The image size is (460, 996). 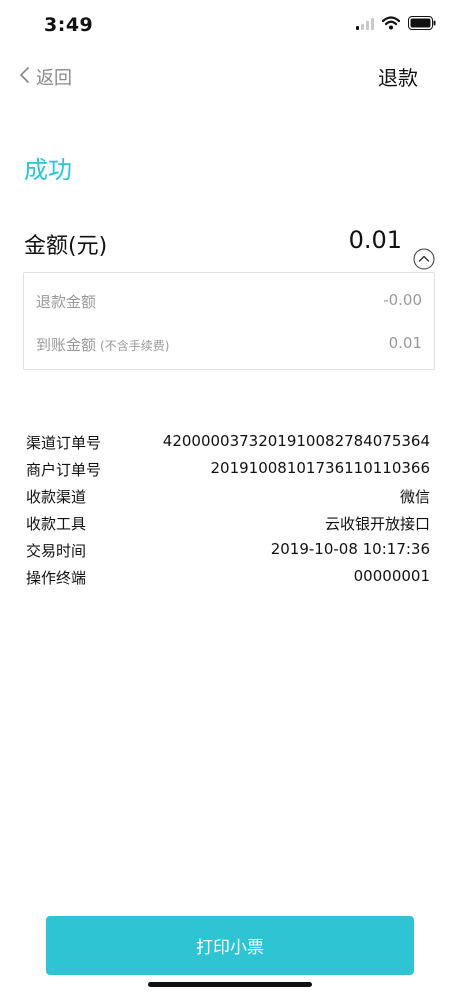 What do you see at coordinates (320, 468) in the screenshot?
I see `info-value: 20191008101736110110366` at bounding box center [320, 468].